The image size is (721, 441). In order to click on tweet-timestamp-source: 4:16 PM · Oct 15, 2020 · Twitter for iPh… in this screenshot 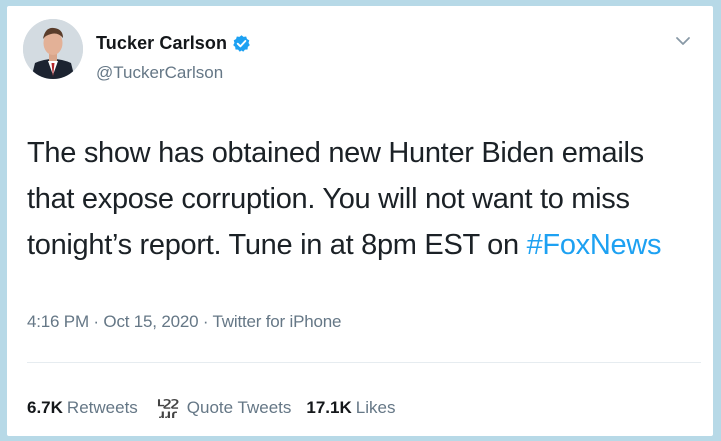, I will do `click(184, 322)`.